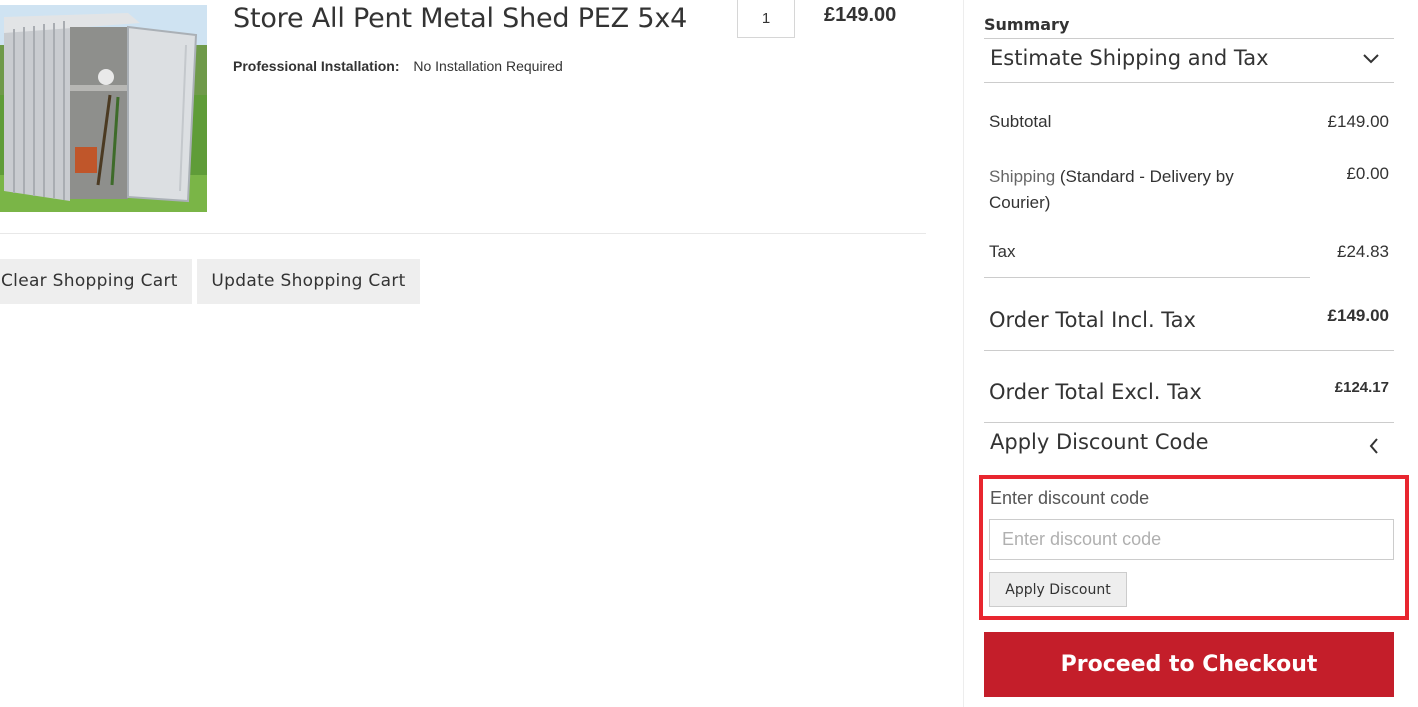 The width and height of the screenshot is (1418, 707). I want to click on summary-title: Summary, so click(1027, 24).